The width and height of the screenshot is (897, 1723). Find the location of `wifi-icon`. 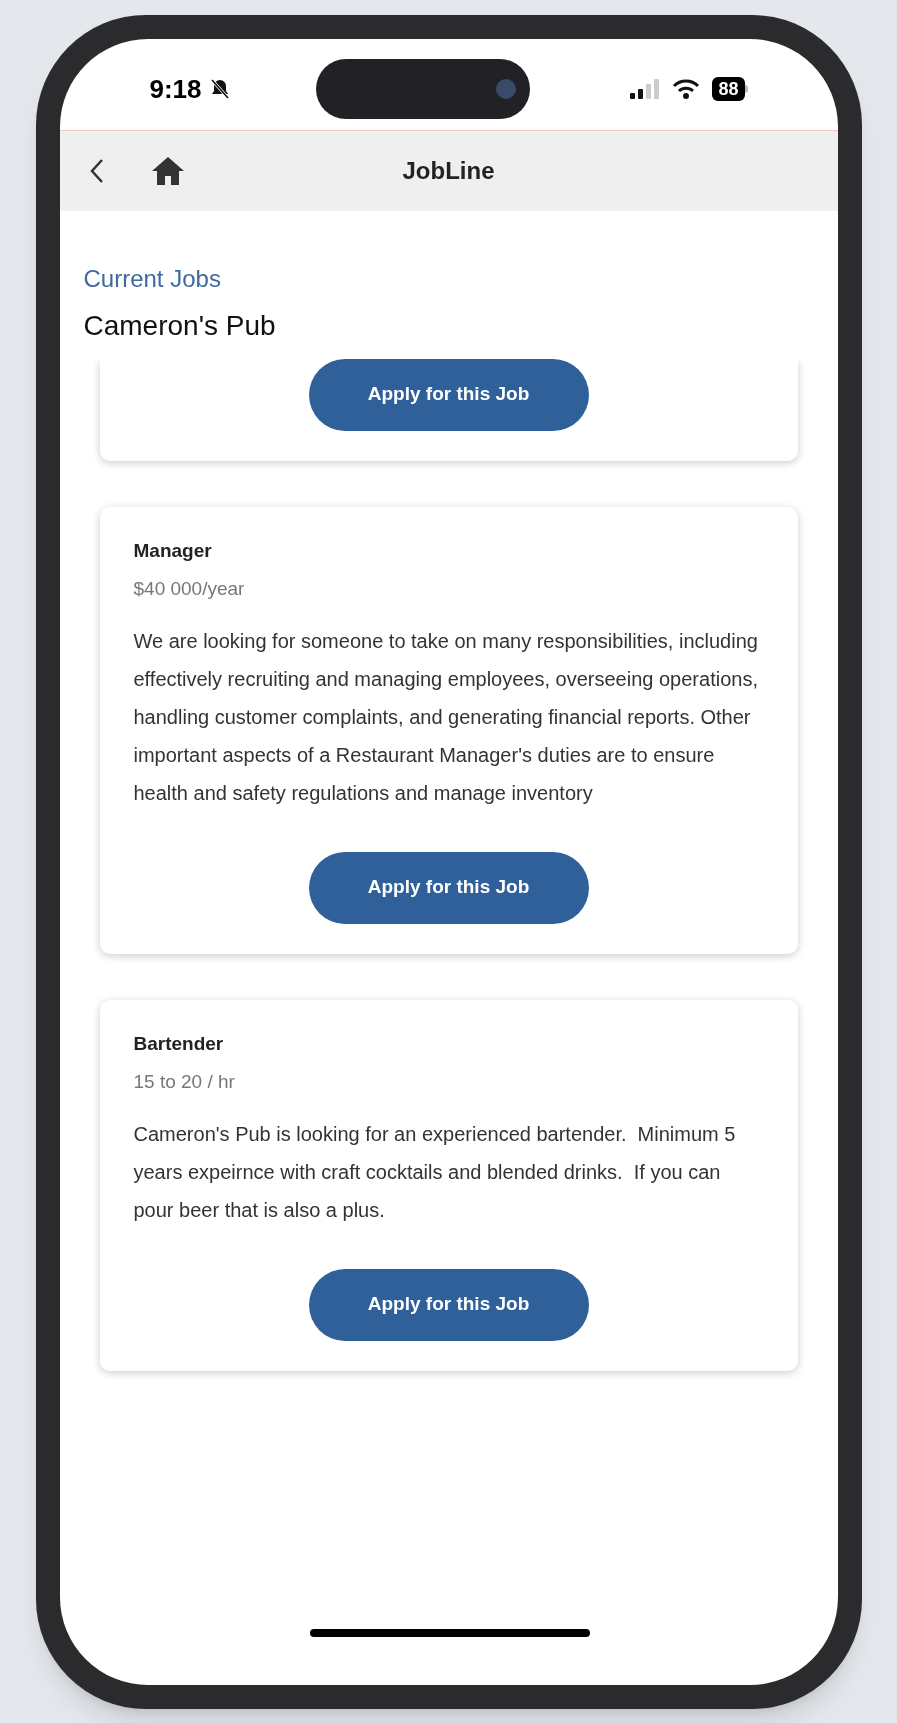

wifi-icon is located at coordinates (686, 89).